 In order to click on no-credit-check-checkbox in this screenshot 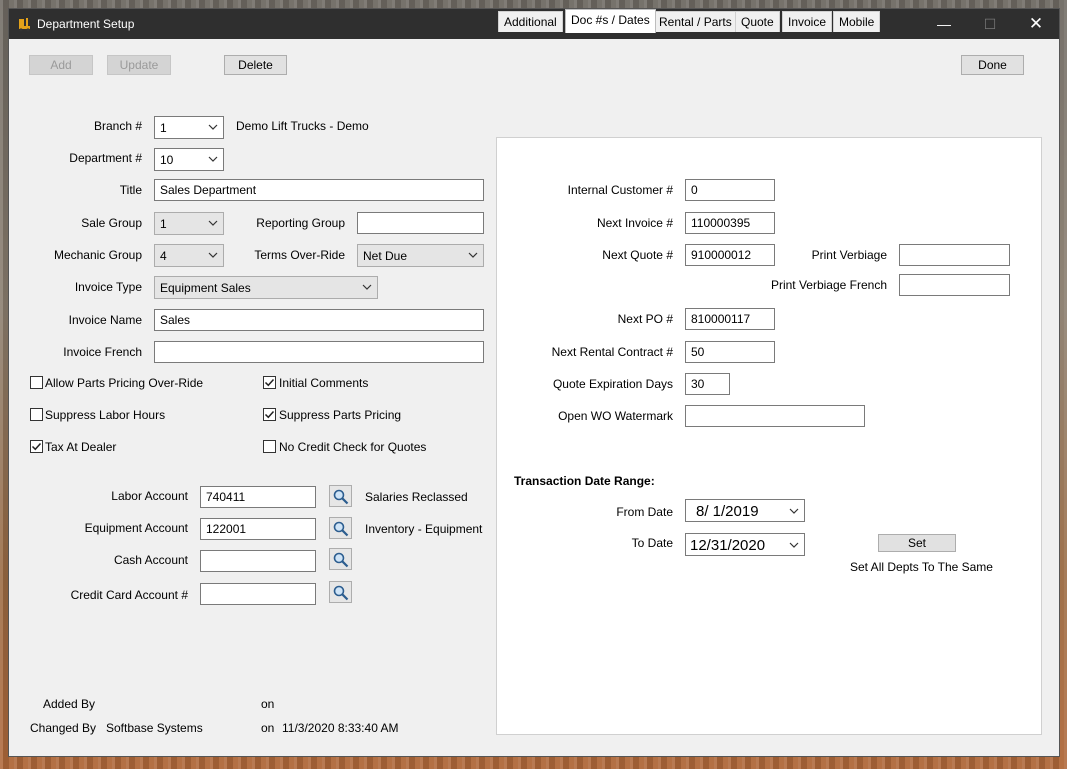, I will do `click(269, 446)`.